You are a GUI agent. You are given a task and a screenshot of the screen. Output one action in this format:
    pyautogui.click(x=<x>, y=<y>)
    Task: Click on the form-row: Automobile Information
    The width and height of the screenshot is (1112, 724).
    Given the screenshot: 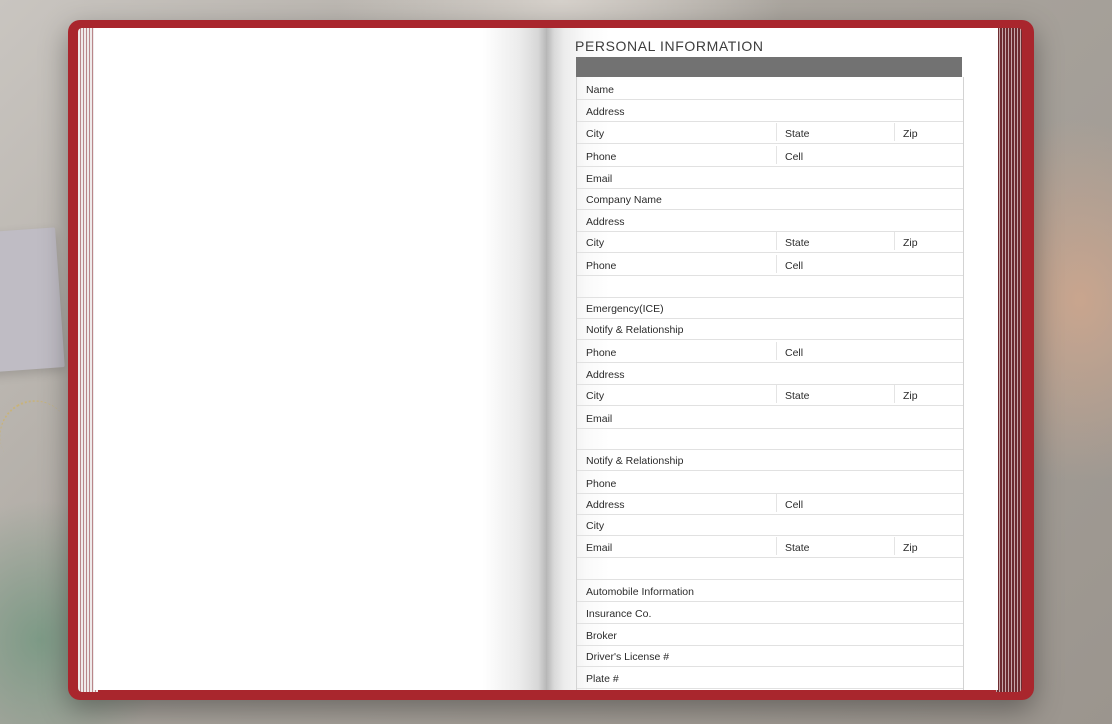 What is the action you would take?
    pyautogui.click(x=770, y=590)
    